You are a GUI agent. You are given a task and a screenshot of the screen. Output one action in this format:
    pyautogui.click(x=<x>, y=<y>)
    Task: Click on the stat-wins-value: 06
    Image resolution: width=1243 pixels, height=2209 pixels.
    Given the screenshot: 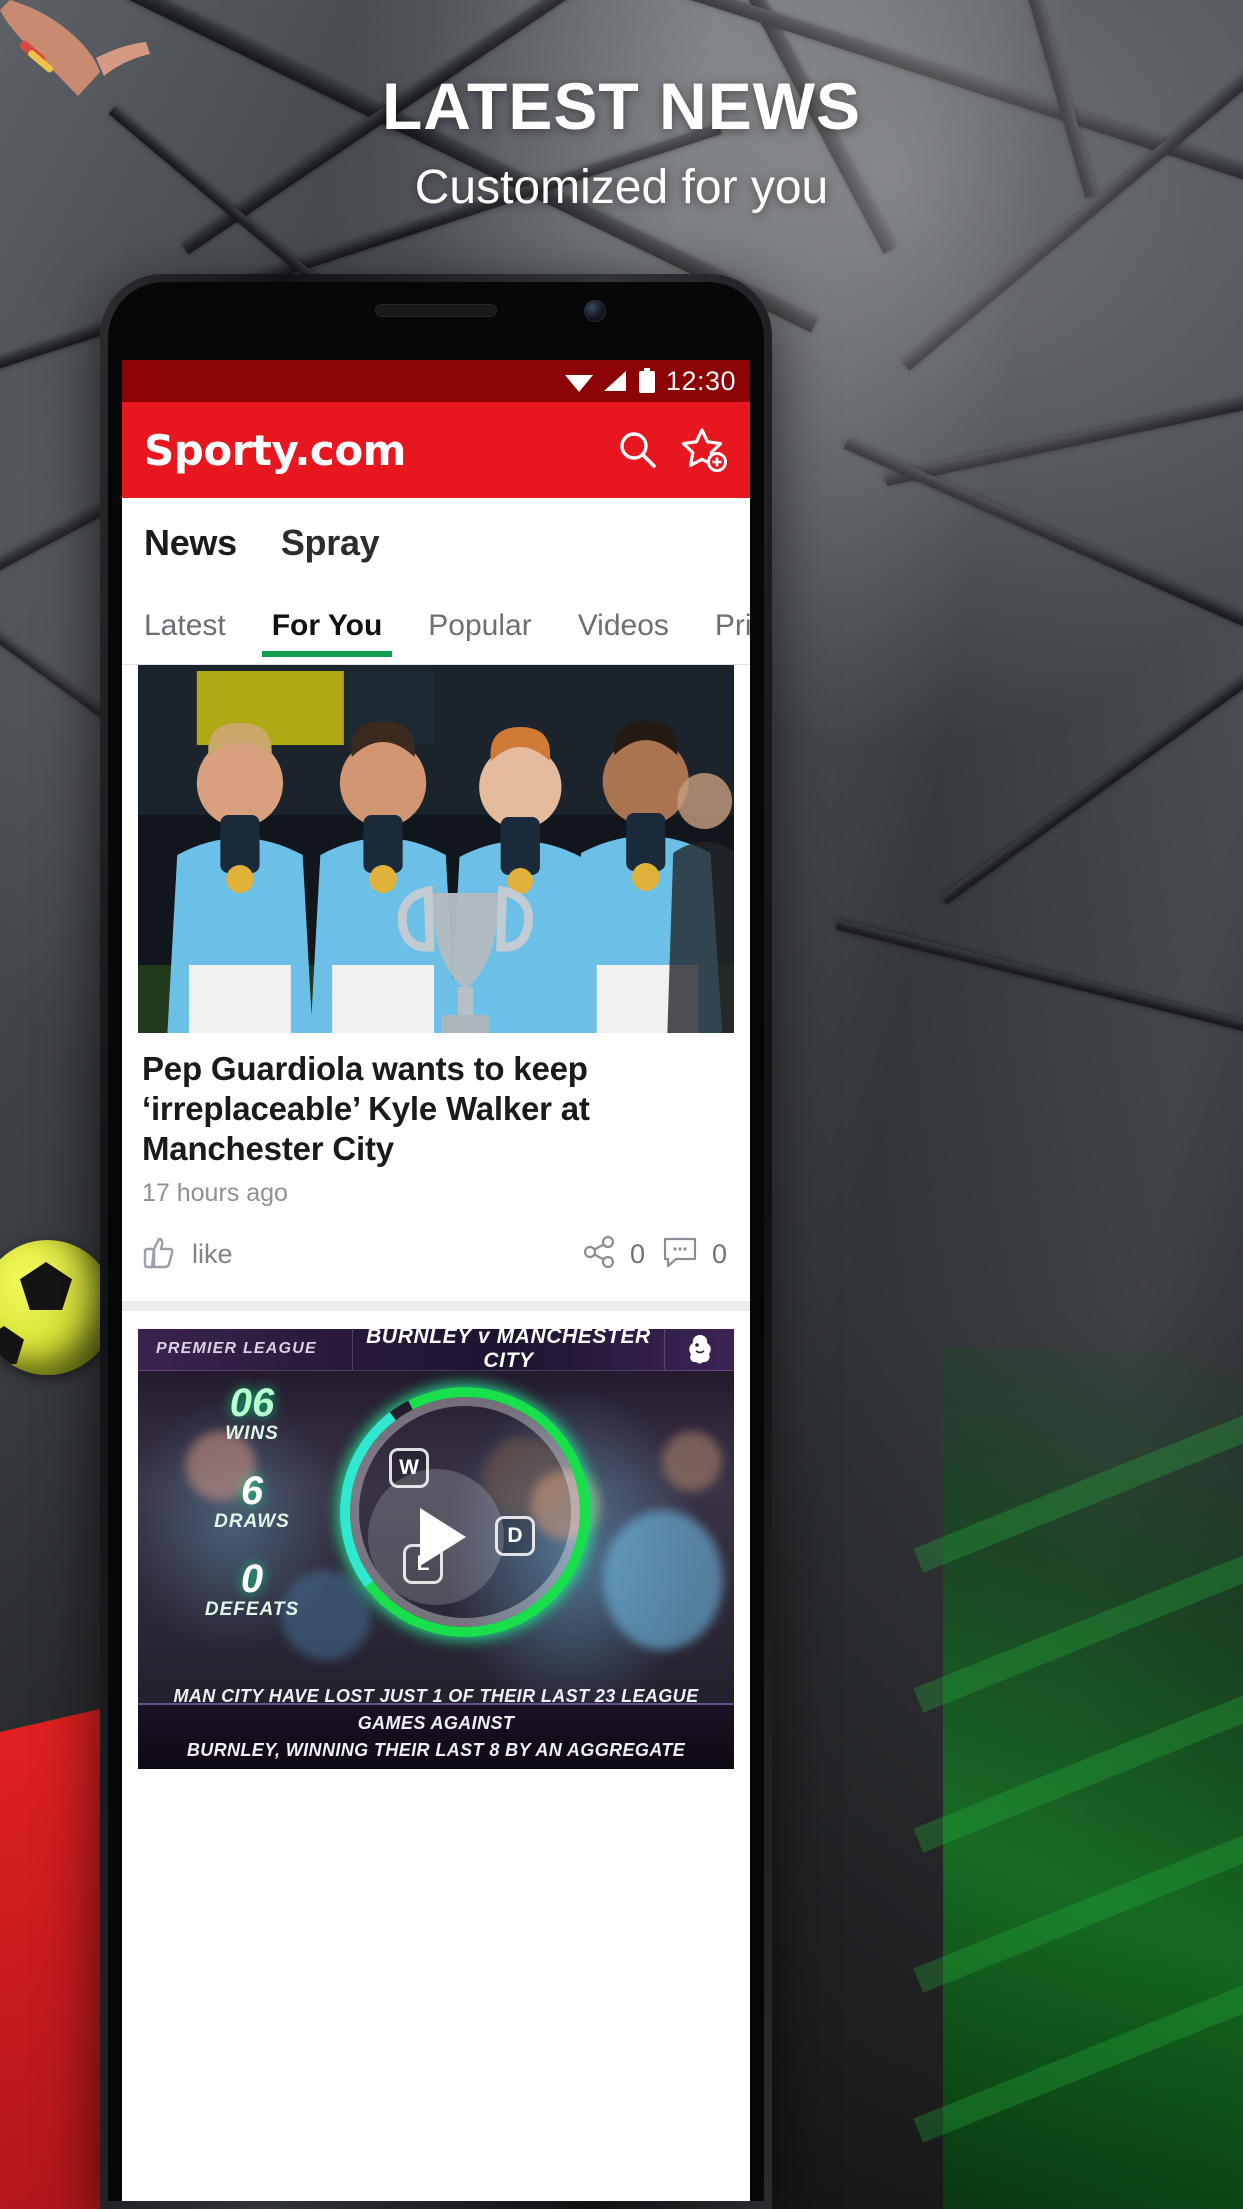 What is the action you would take?
    pyautogui.click(x=252, y=1402)
    